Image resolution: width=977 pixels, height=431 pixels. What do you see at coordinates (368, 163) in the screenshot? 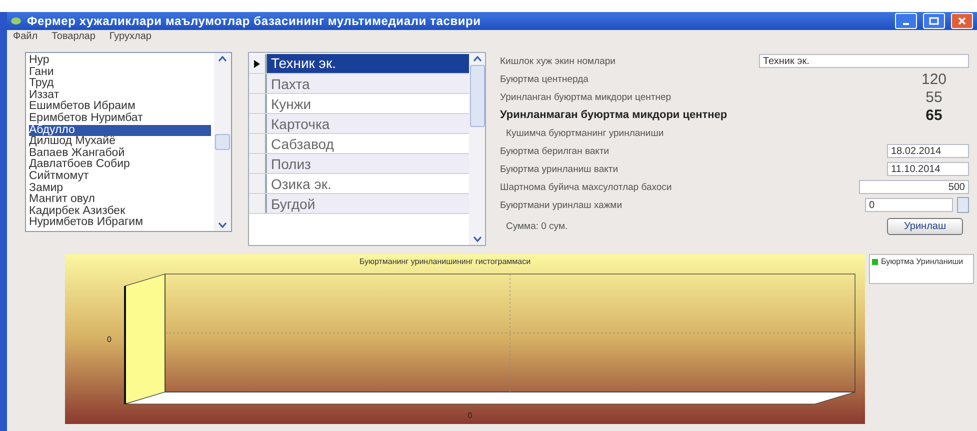
I see `grid-cell: Полиз` at bounding box center [368, 163].